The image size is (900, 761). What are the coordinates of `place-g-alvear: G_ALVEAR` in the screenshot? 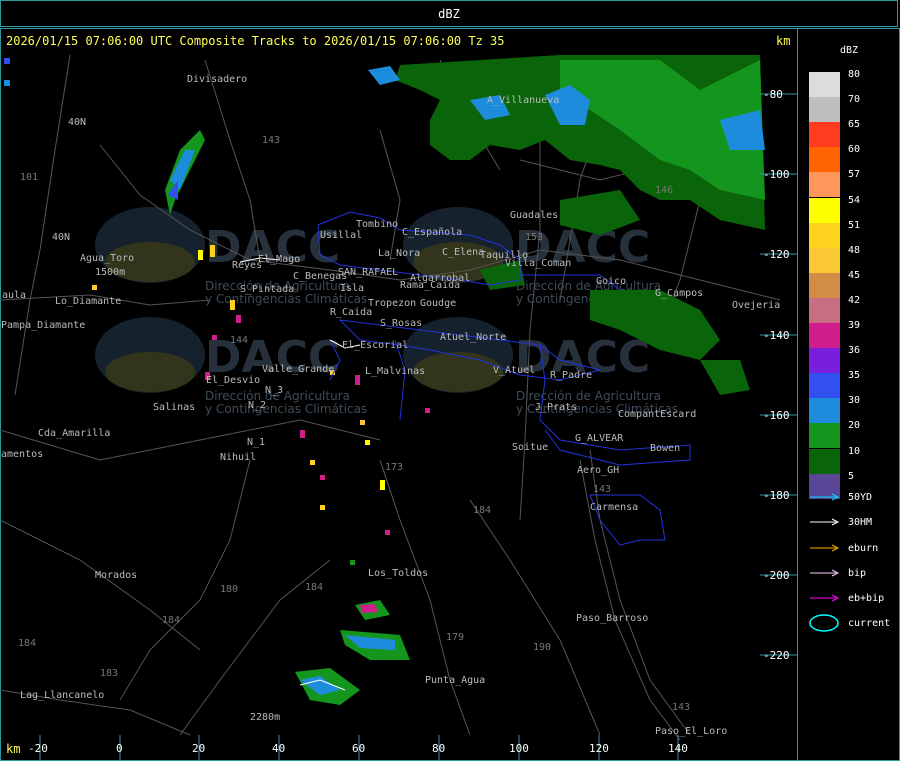 It's located at (599, 438).